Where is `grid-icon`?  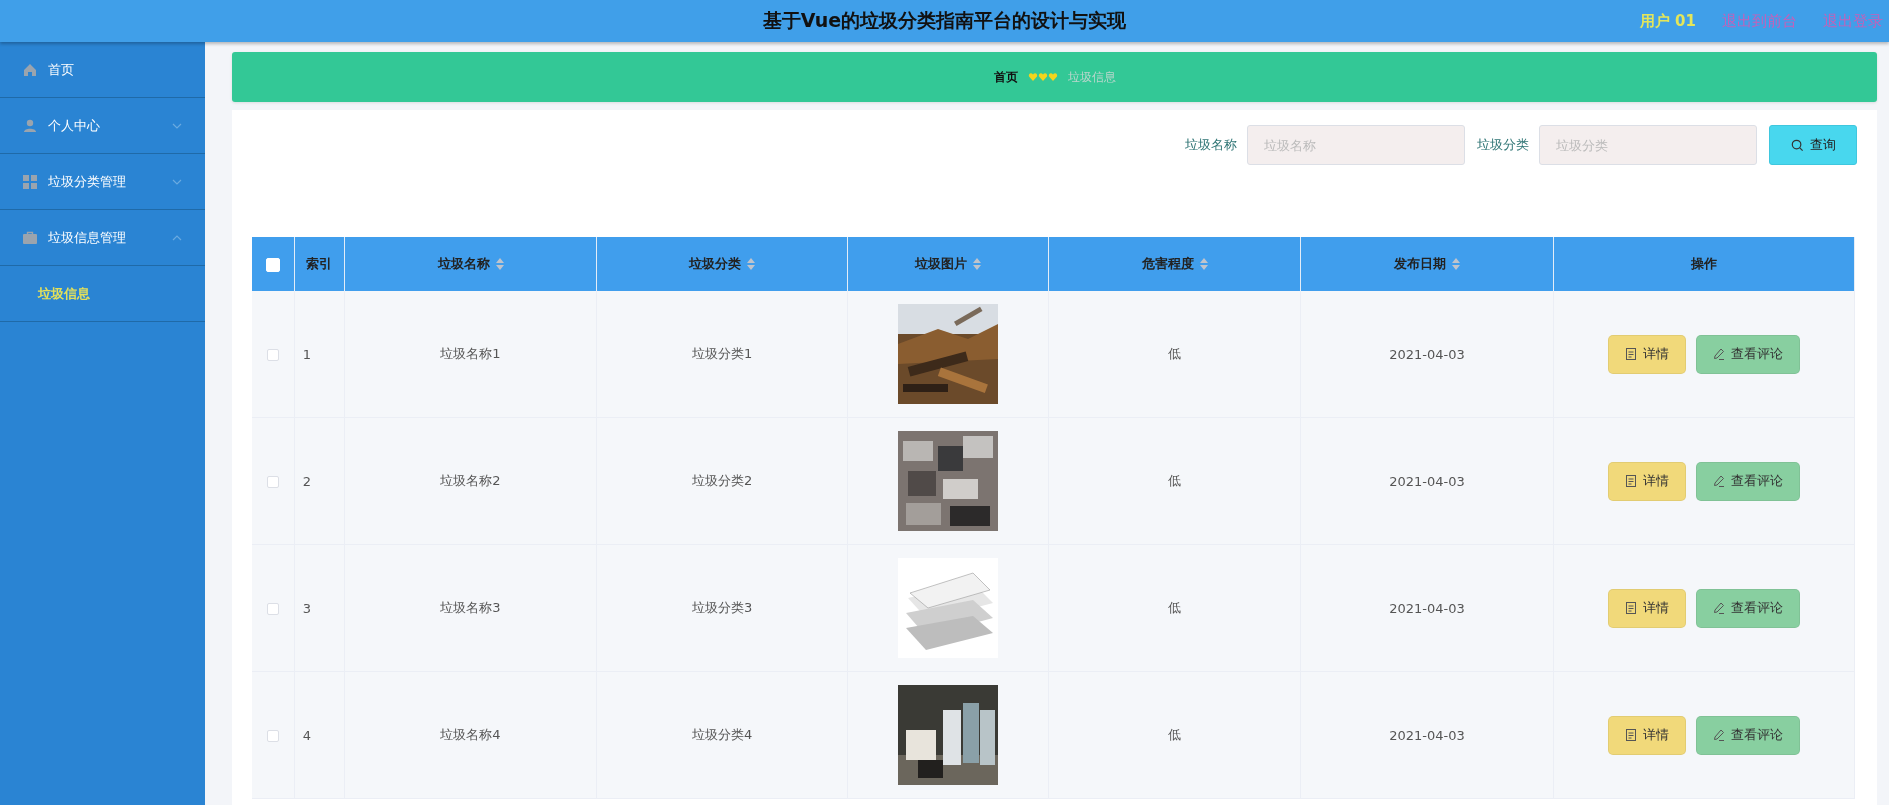
grid-icon is located at coordinates (30, 181).